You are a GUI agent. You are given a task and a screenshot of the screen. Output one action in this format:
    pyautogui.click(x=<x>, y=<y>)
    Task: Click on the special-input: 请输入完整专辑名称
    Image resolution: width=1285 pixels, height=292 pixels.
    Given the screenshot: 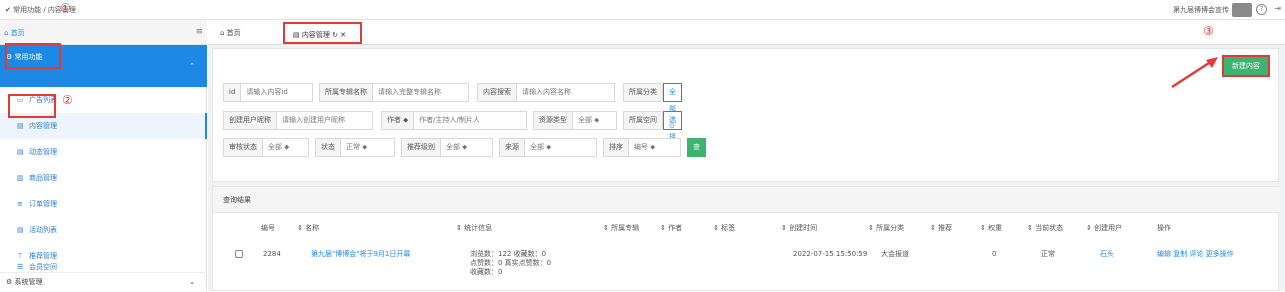 What is the action you would take?
    pyautogui.click(x=420, y=92)
    